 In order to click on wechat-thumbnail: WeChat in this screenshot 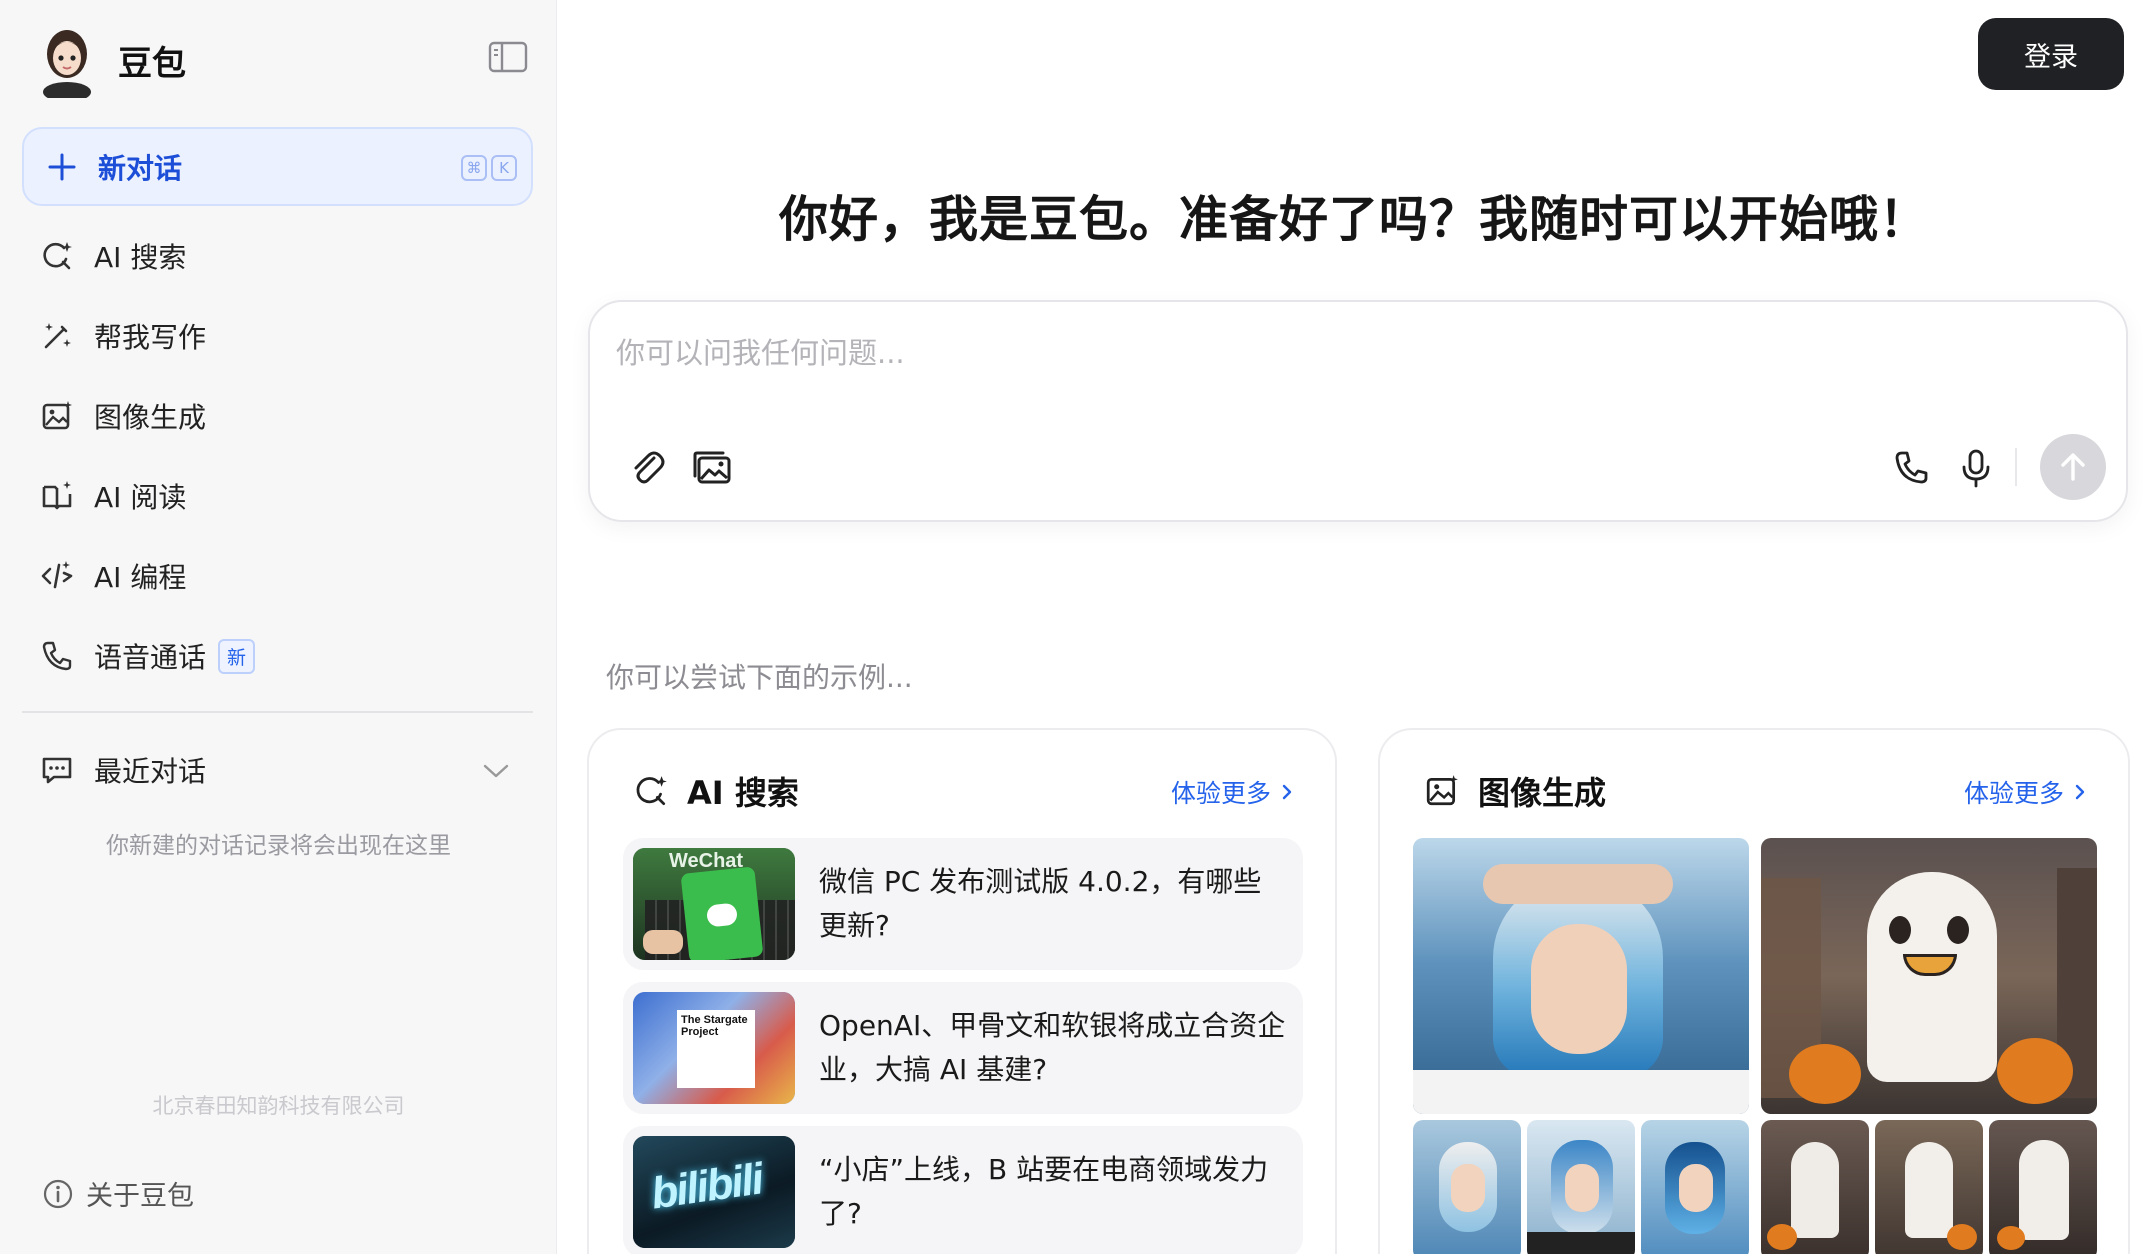, I will do `click(714, 904)`.